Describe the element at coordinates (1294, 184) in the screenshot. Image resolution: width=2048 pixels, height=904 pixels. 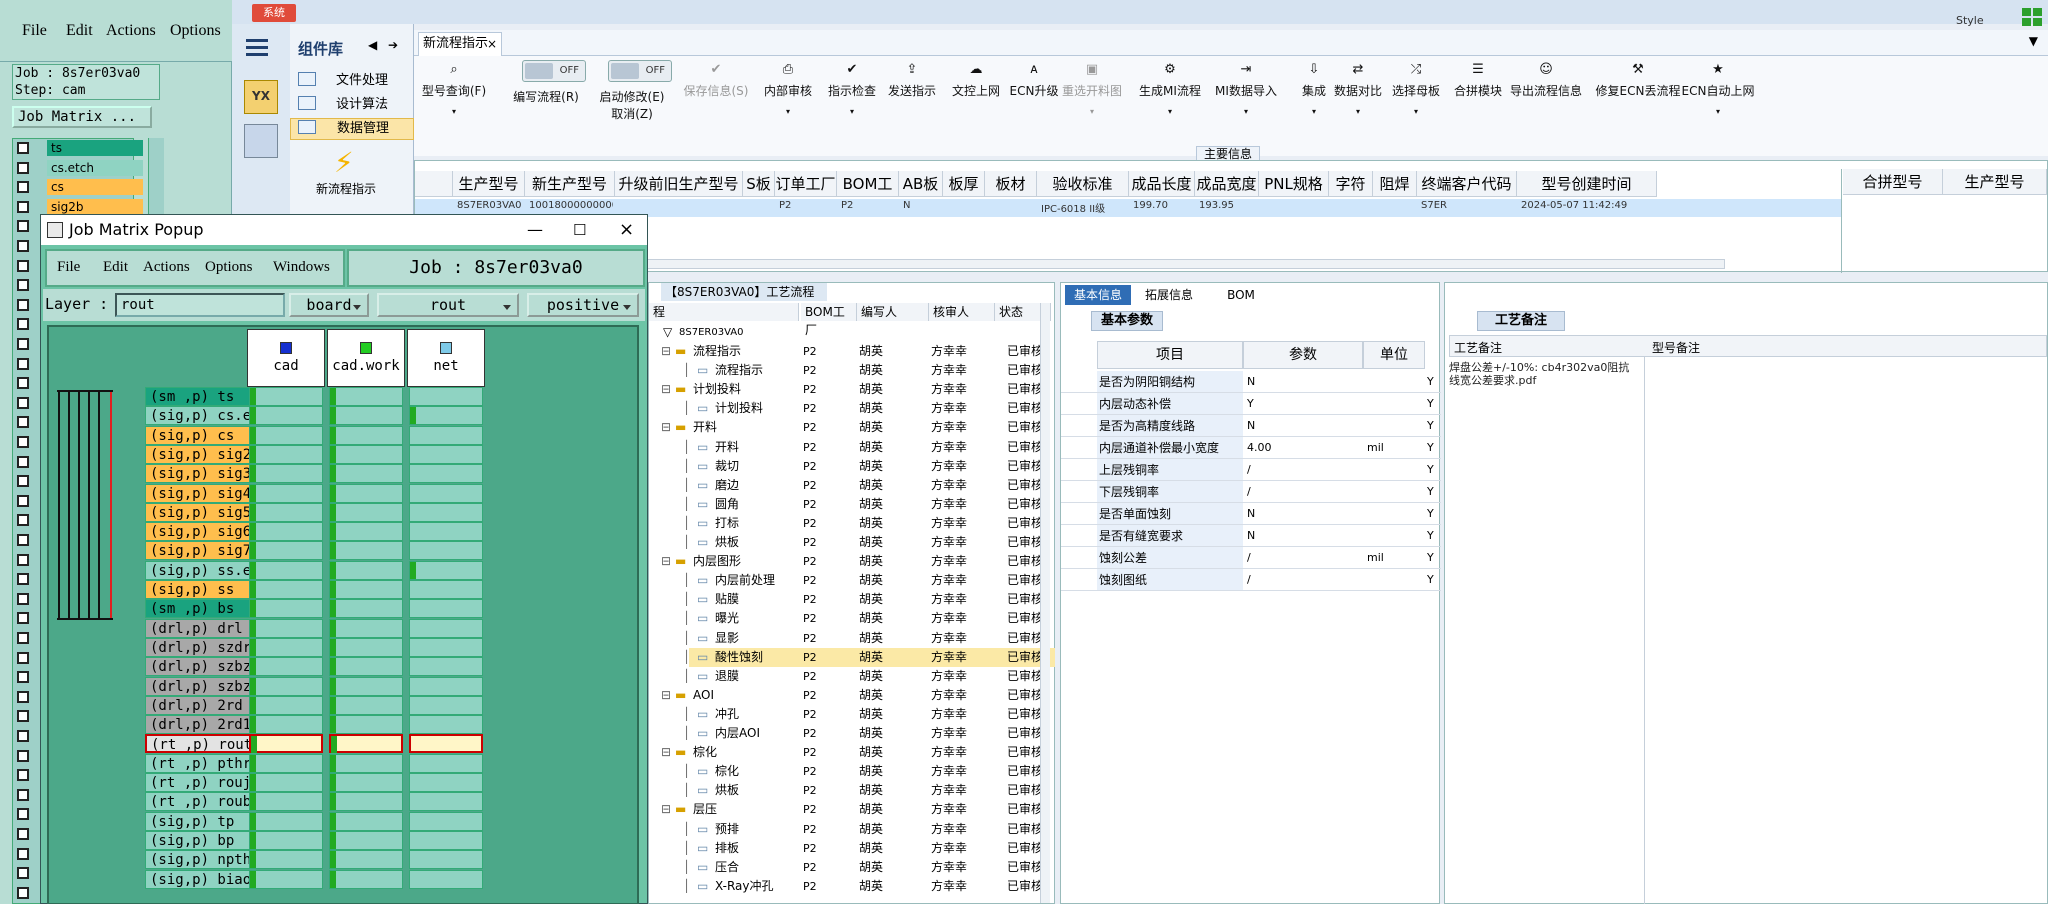
I see `grid-header: PNL规格` at that location.